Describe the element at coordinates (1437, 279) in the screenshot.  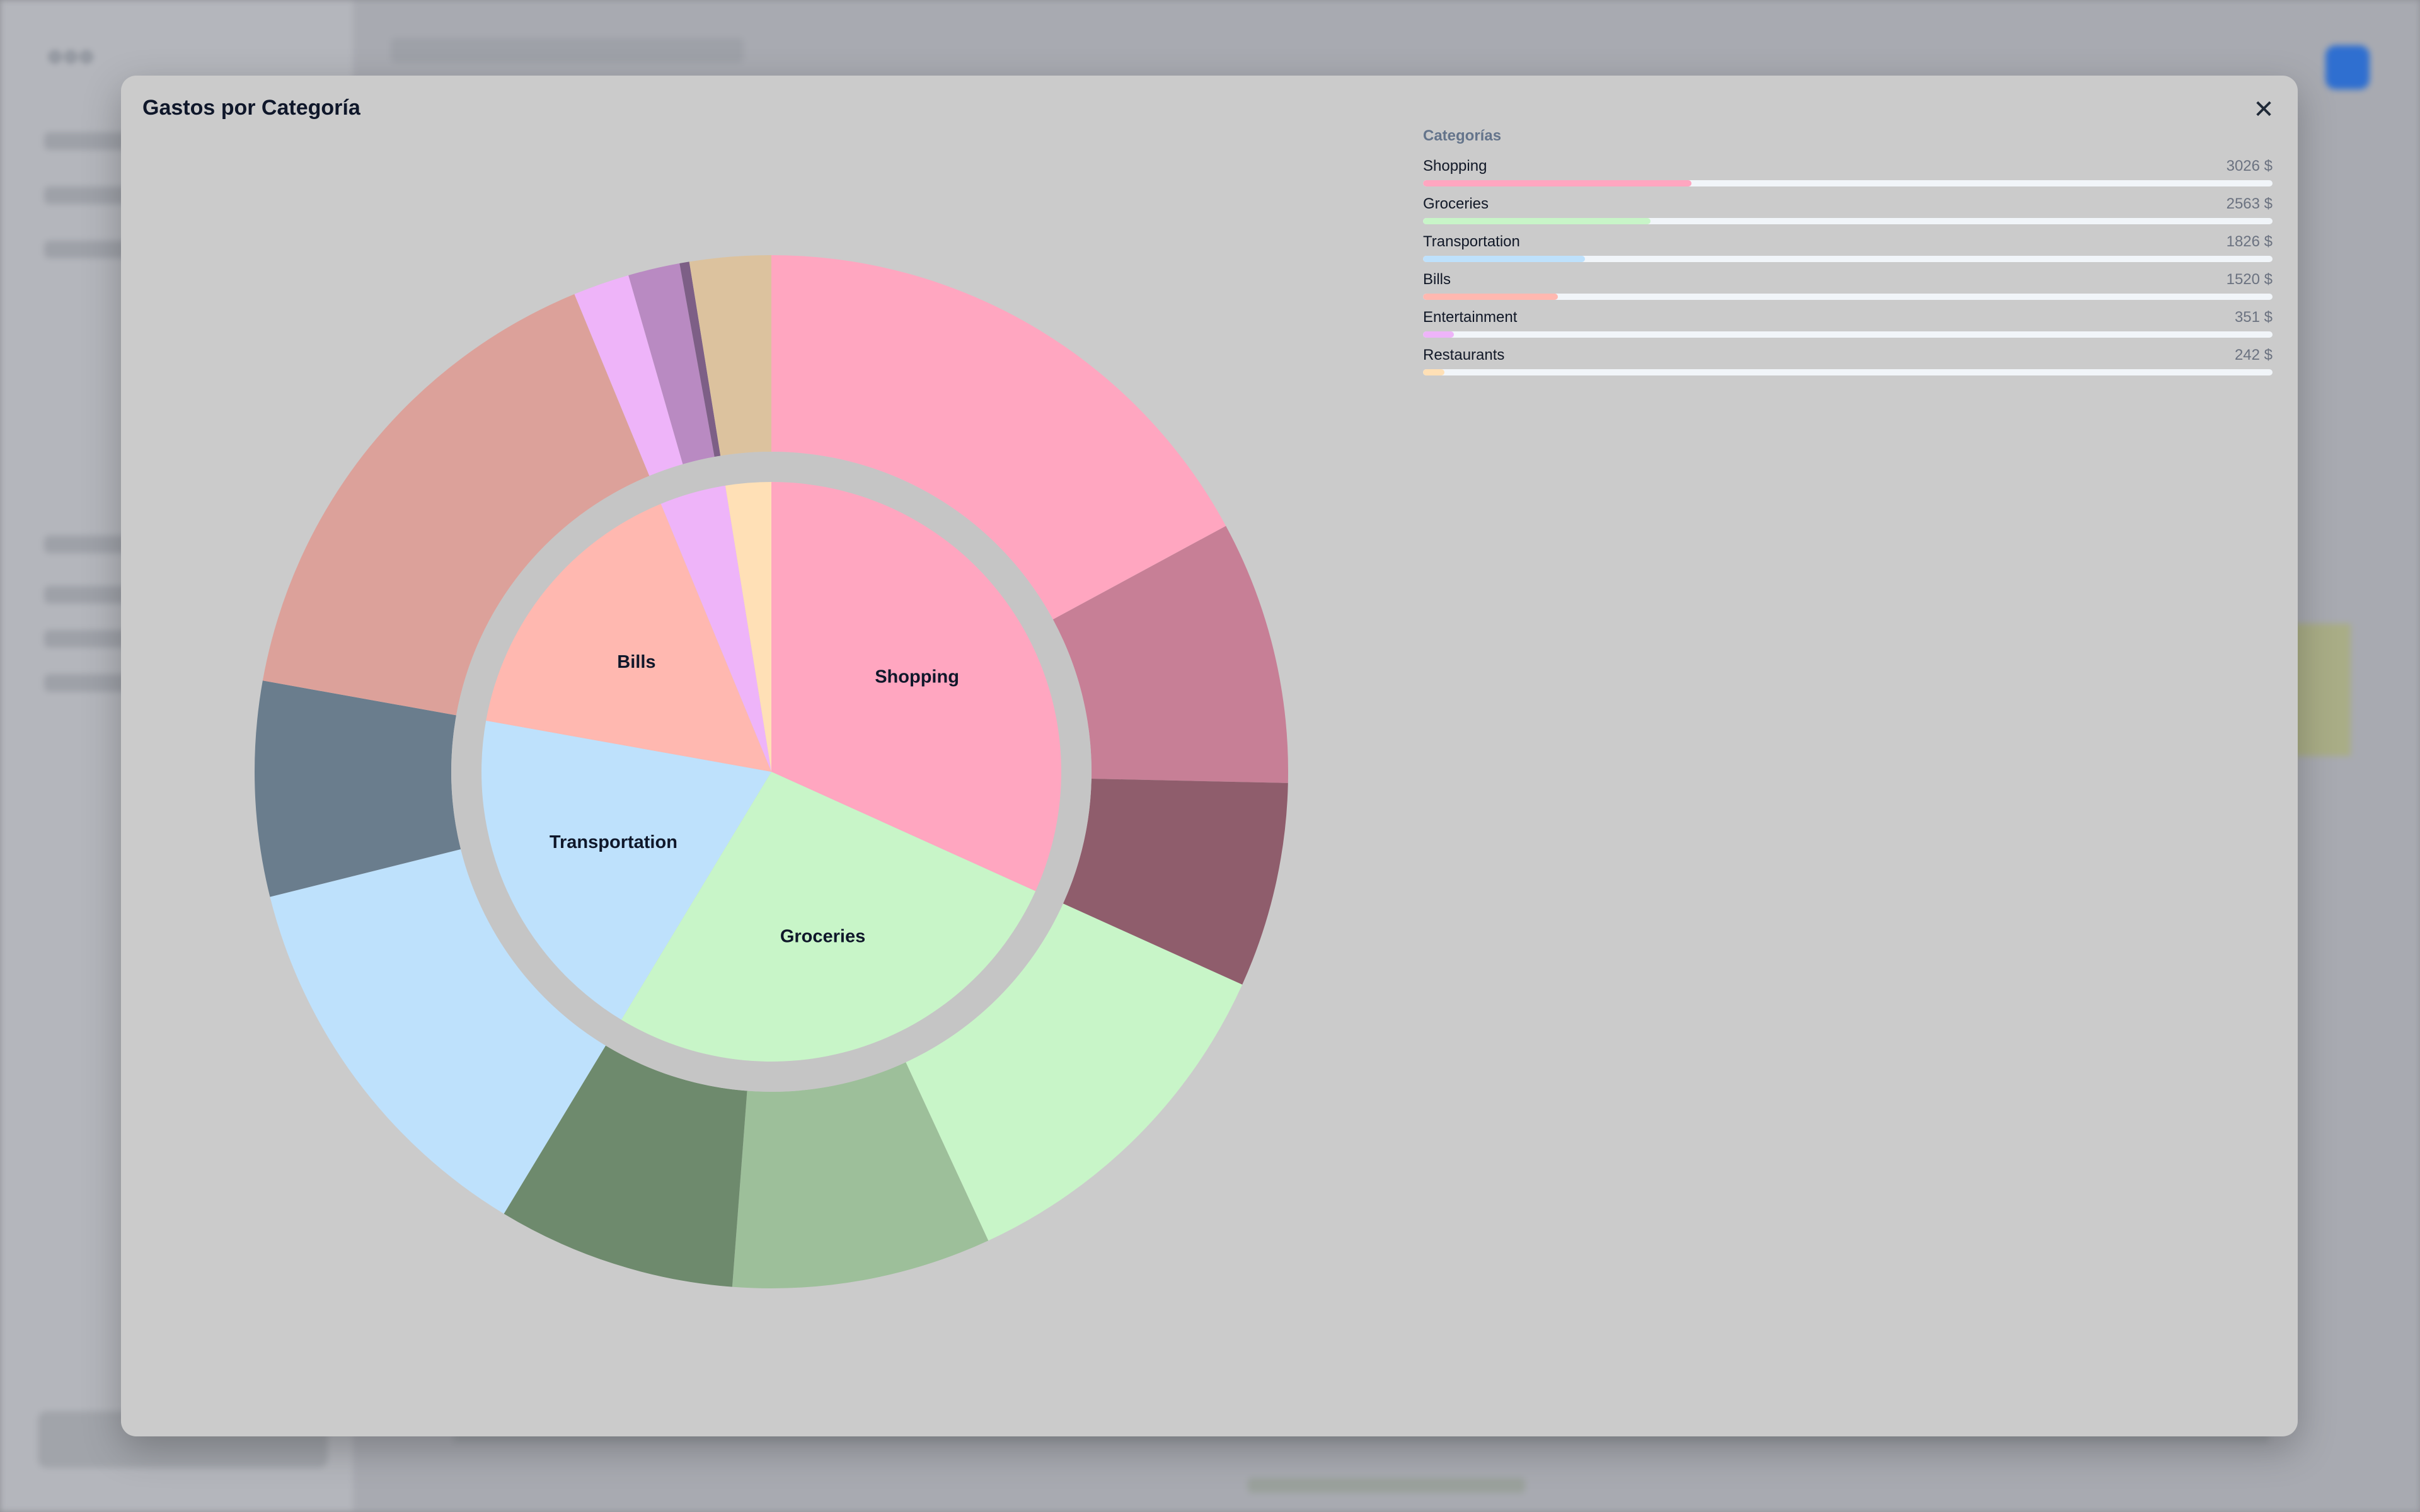
I see `legend-item-name: Bills` at that location.